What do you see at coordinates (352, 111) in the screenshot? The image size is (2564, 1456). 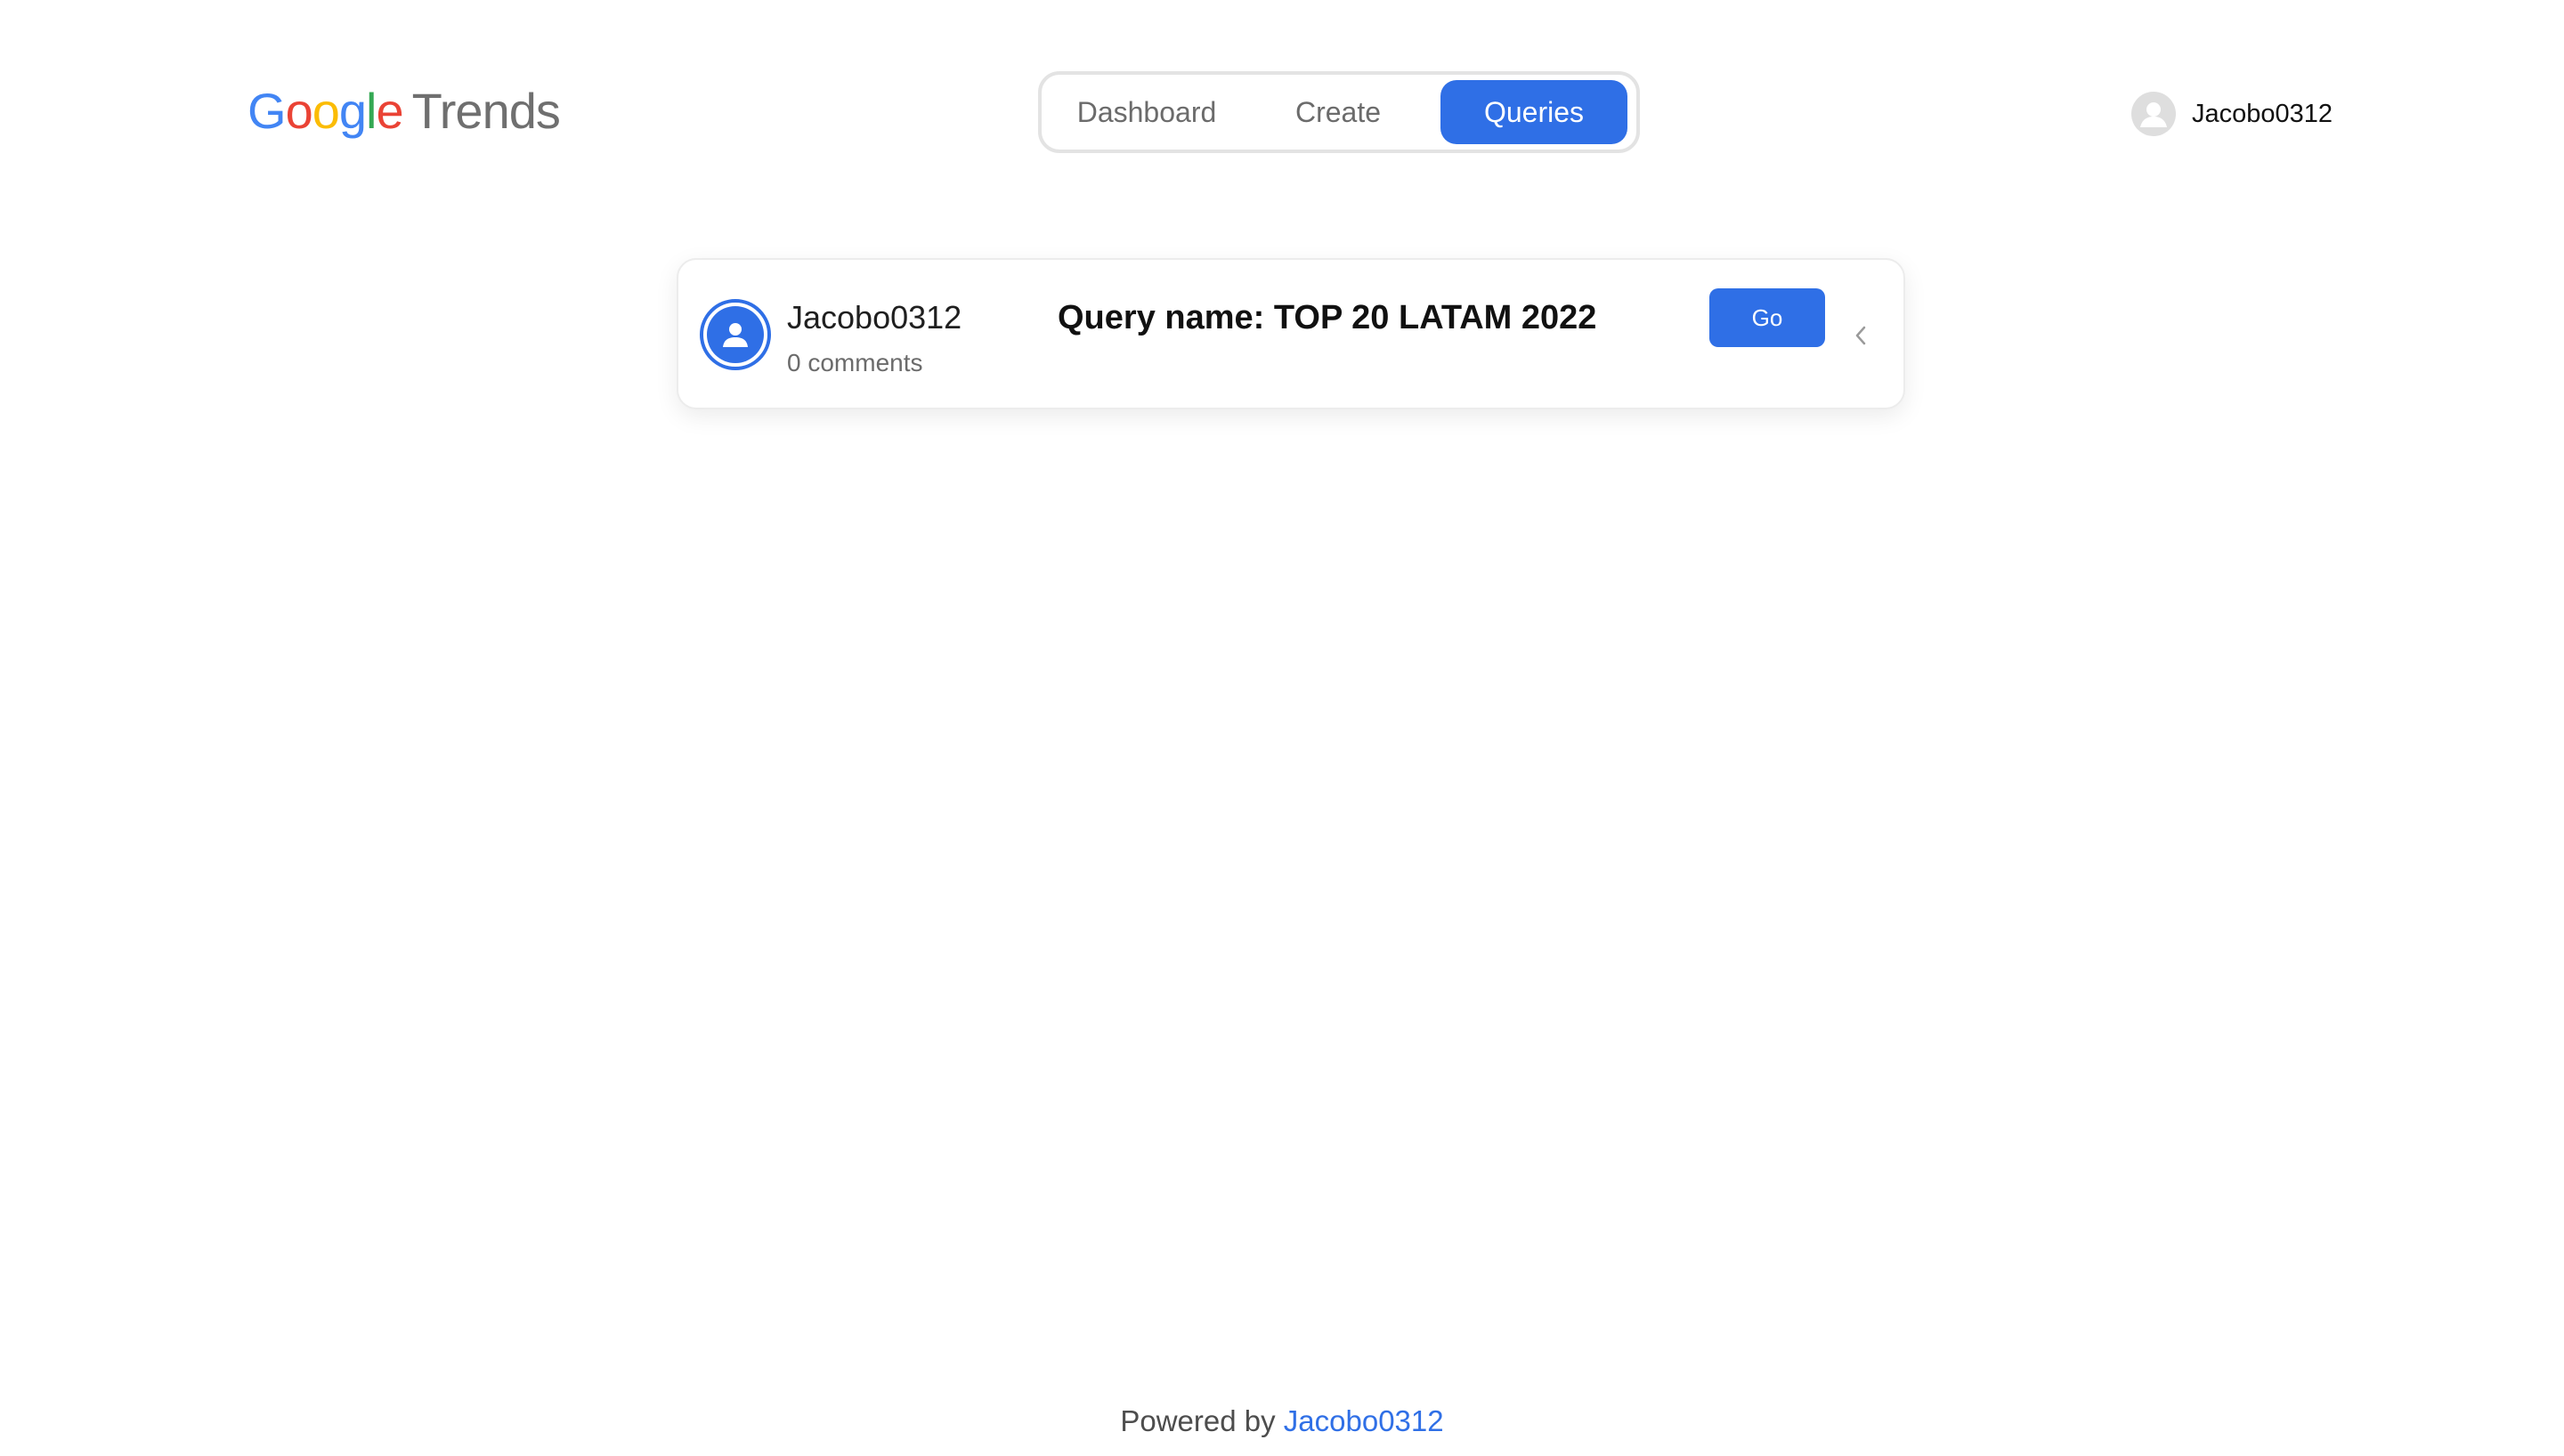 I see `logo-letter-g2: g` at bounding box center [352, 111].